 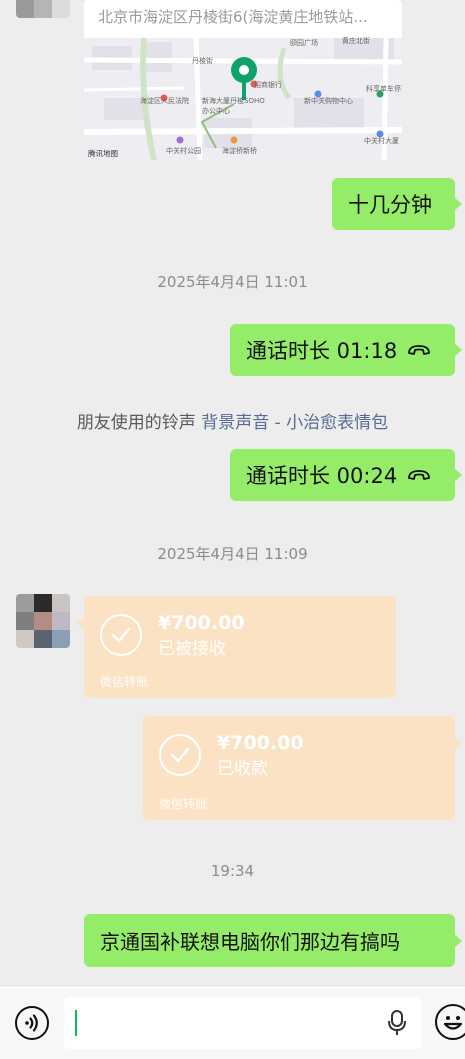 What do you see at coordinates (232, 282) in the screenshot?
I see `timestamp: 2025年4月4日 11:01` at bounding box center [232, 282].